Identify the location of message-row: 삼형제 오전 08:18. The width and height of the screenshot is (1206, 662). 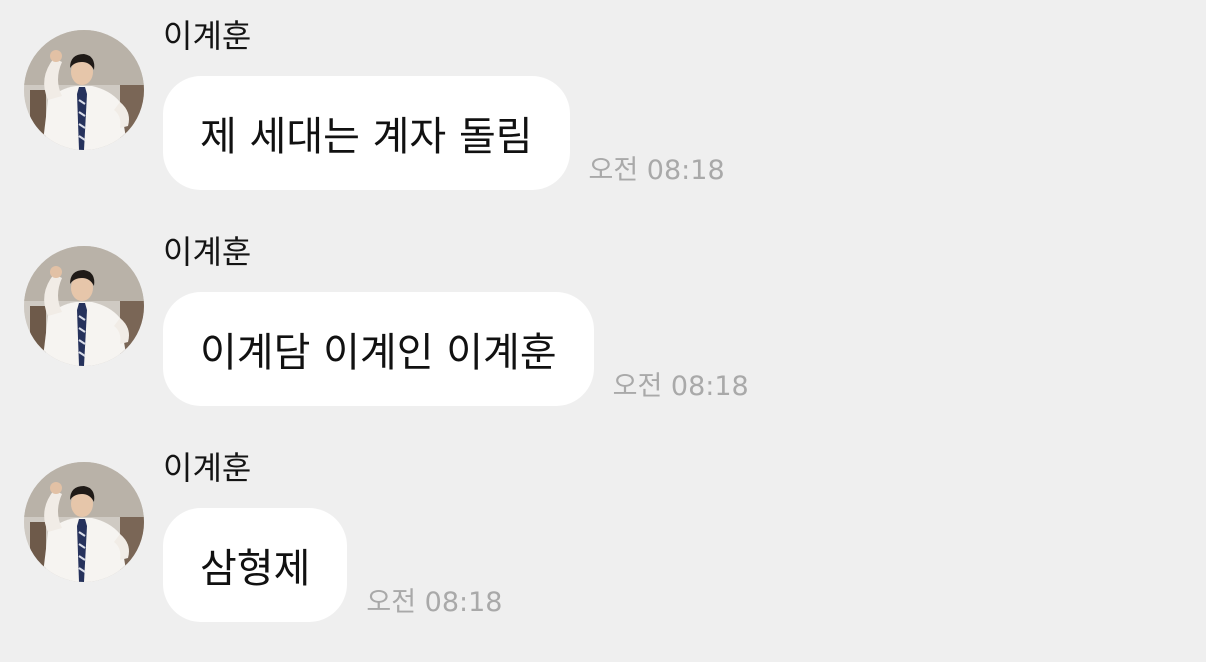
(332, 565).